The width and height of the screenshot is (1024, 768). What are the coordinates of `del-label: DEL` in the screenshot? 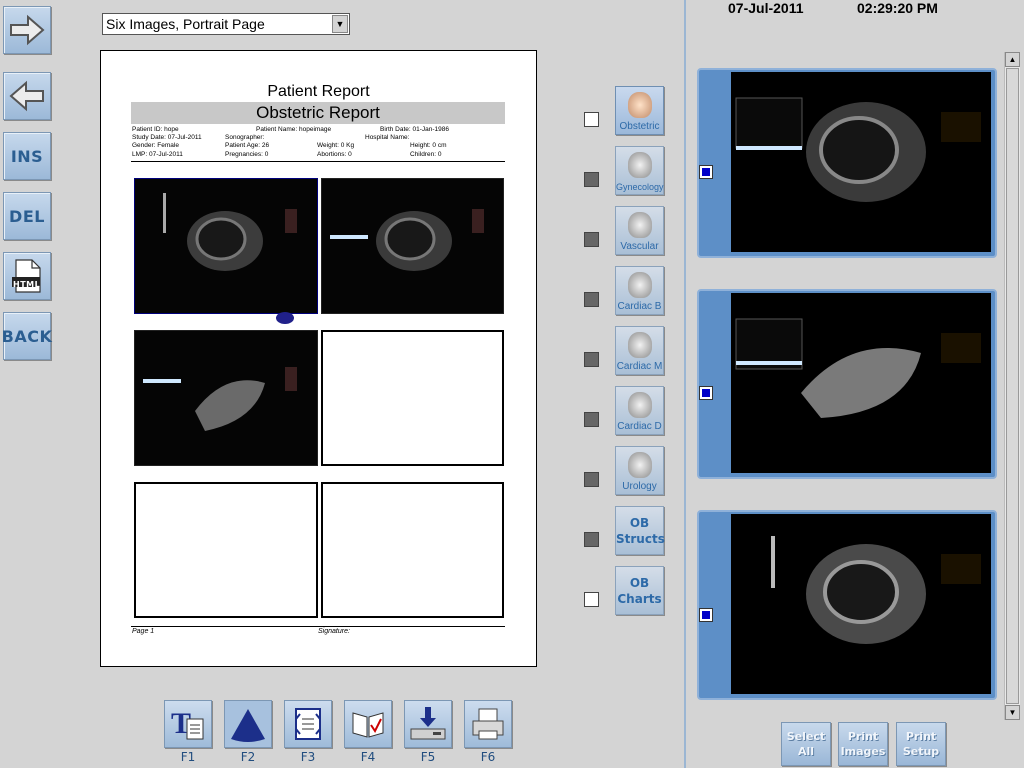 It's located at (27, 216).